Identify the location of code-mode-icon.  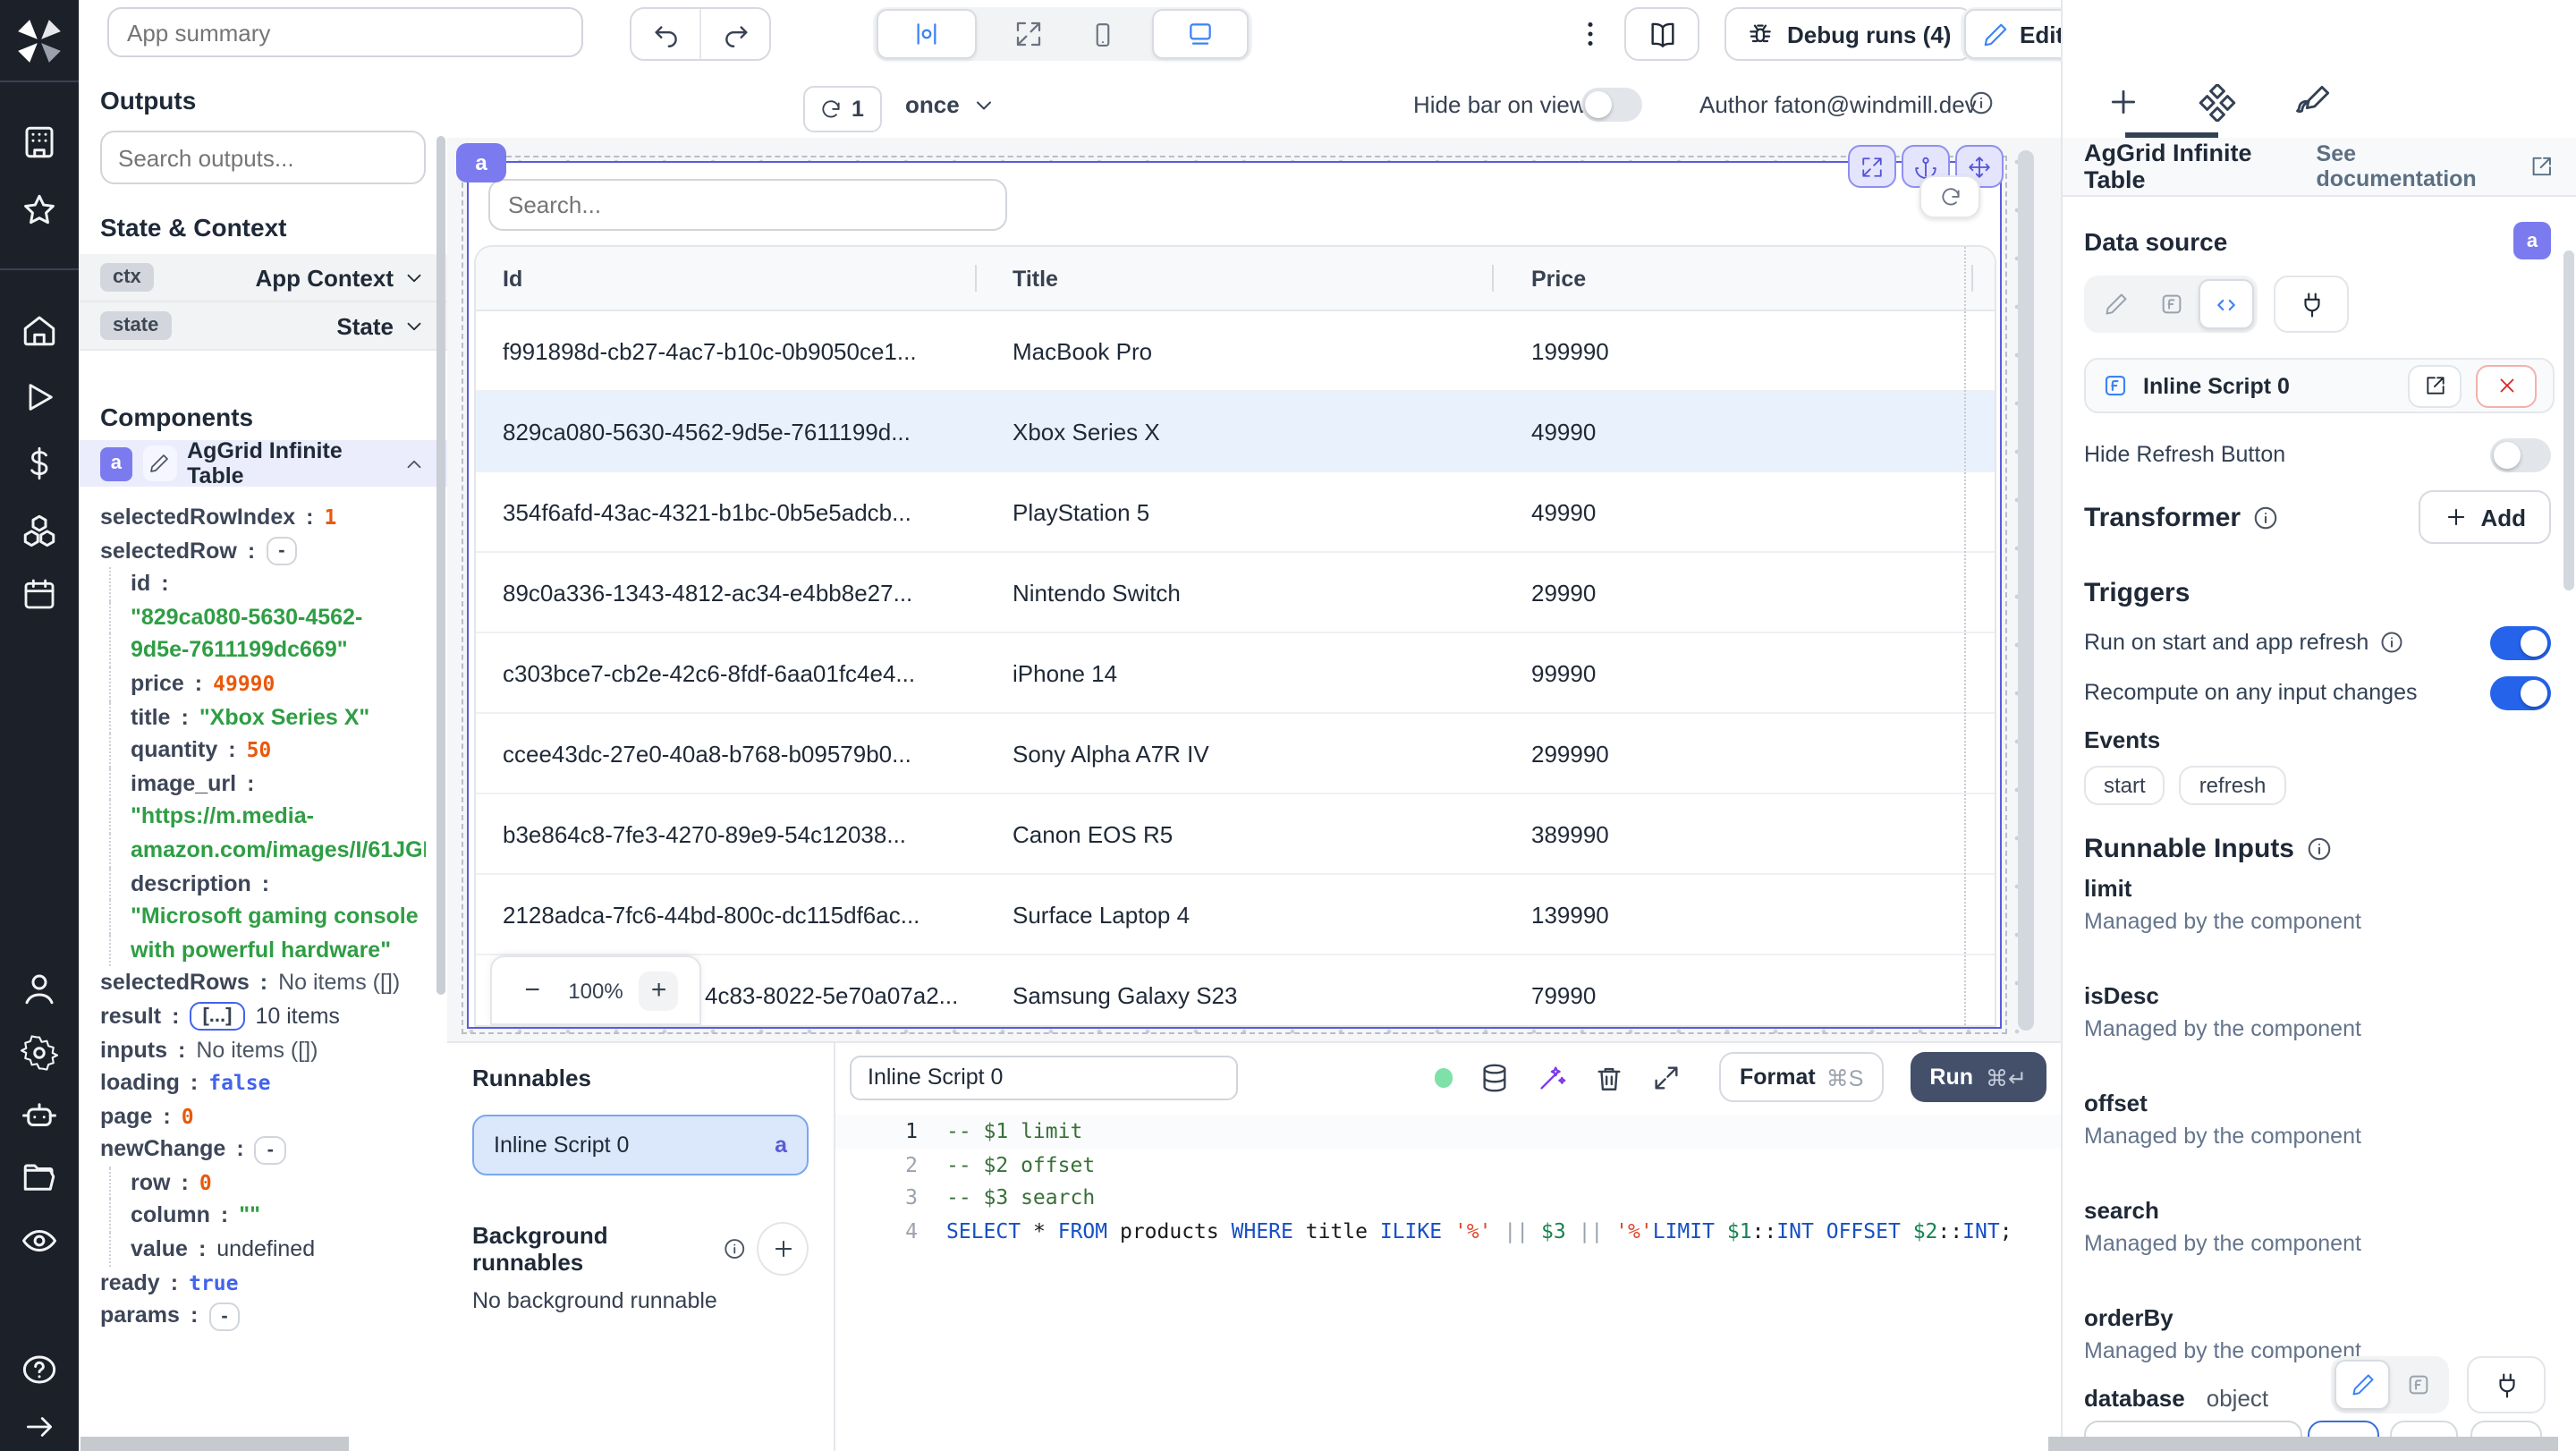
(2226, 304).